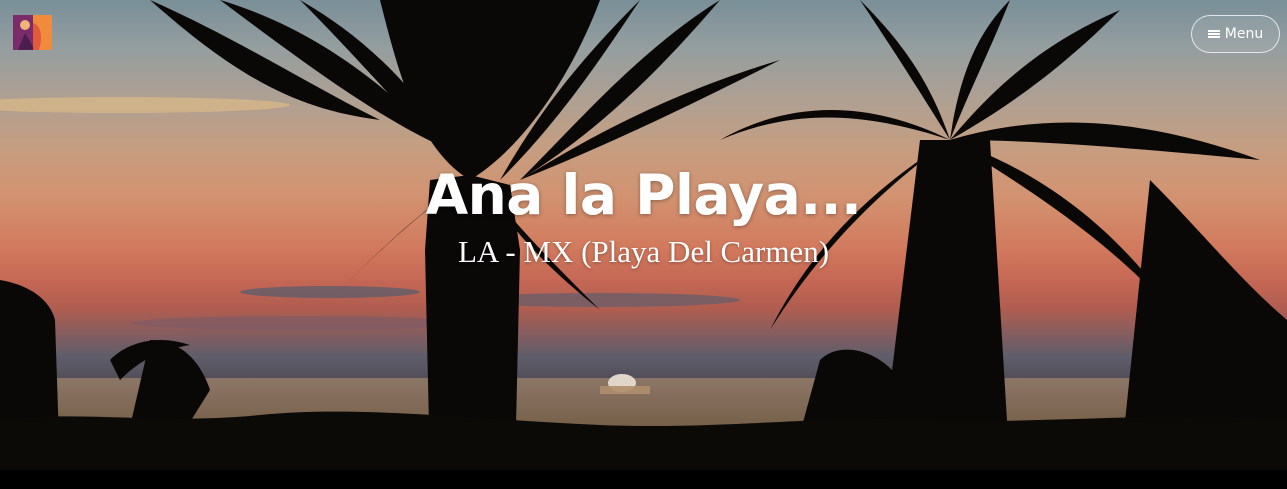 The height and width of the screenshot is (489, 1287). I want to click on page-bottom-bar, so click(643, 479).